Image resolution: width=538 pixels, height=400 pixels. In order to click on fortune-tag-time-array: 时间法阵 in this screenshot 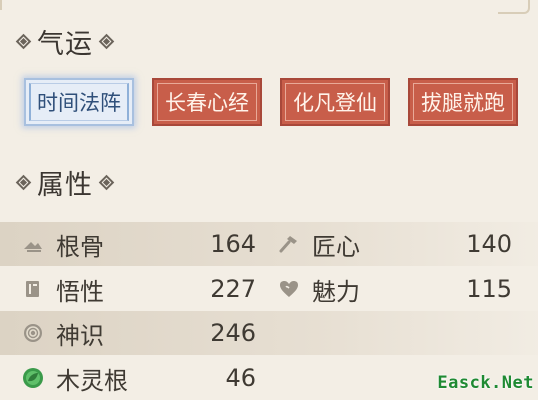, I will do `click(79, 102)`.